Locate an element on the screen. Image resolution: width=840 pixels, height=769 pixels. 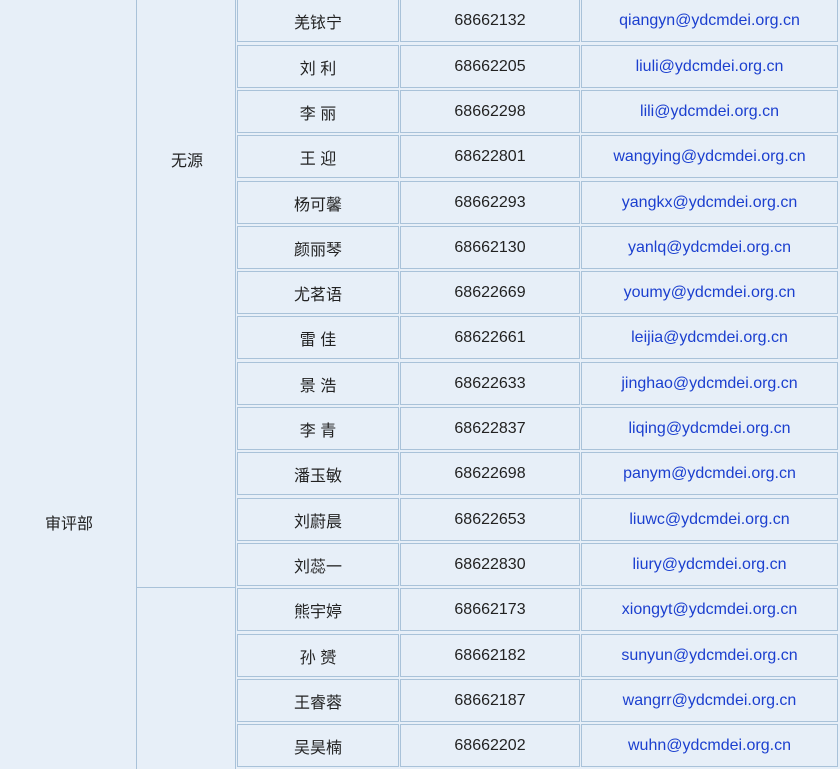
group-column-divider is located at coordinates (235, 384).